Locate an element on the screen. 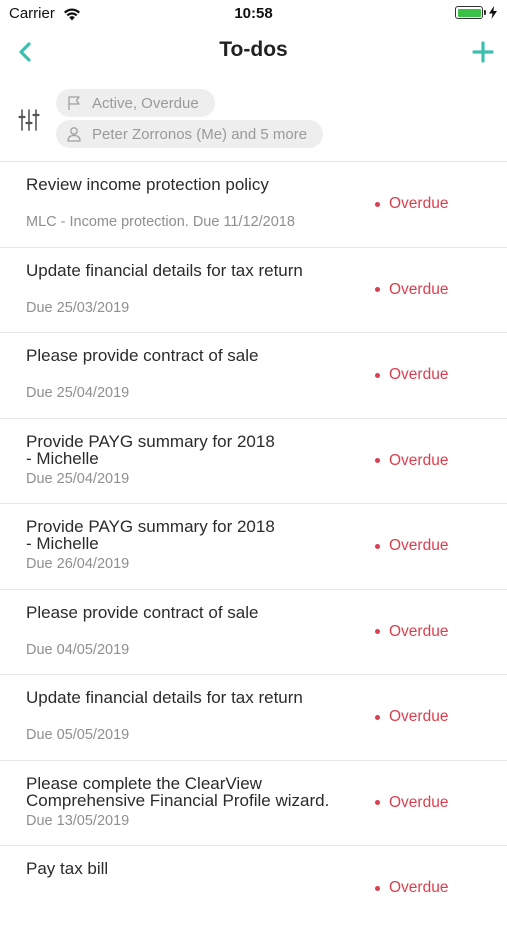  add-plus-icon is located at coordinates (483, 52).